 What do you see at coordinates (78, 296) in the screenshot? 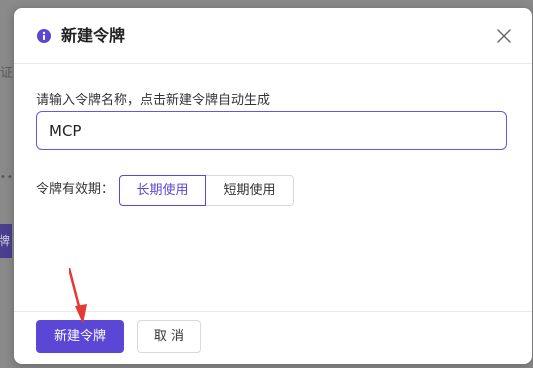
I see `annotation-arrow-icon` at bounding box center [78, 296].